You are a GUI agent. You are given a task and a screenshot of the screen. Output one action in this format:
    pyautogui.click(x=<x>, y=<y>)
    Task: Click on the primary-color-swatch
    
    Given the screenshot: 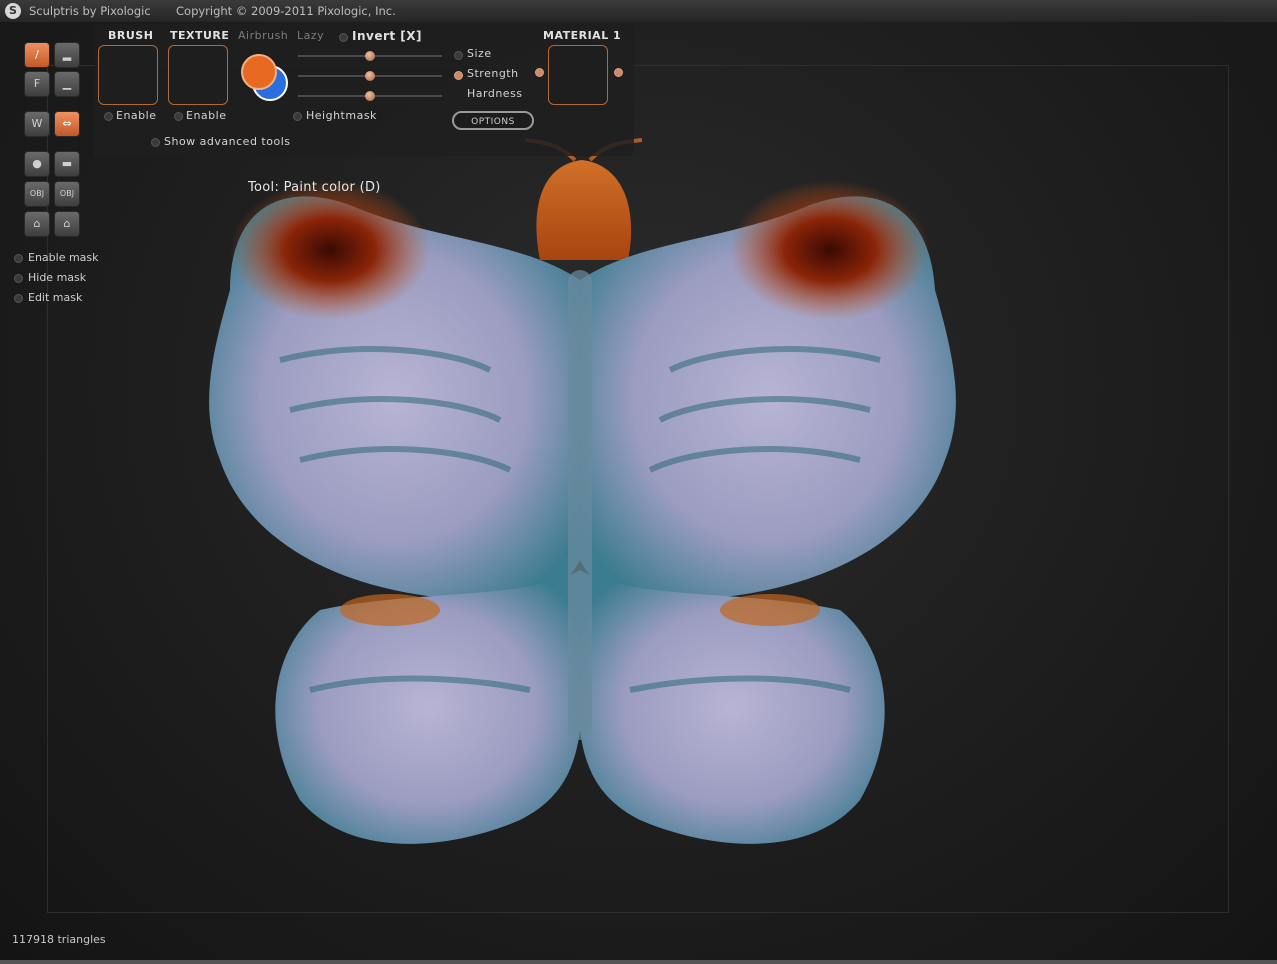 What is the action you would take?
    pyautogui.click(x=259, y=72)
    